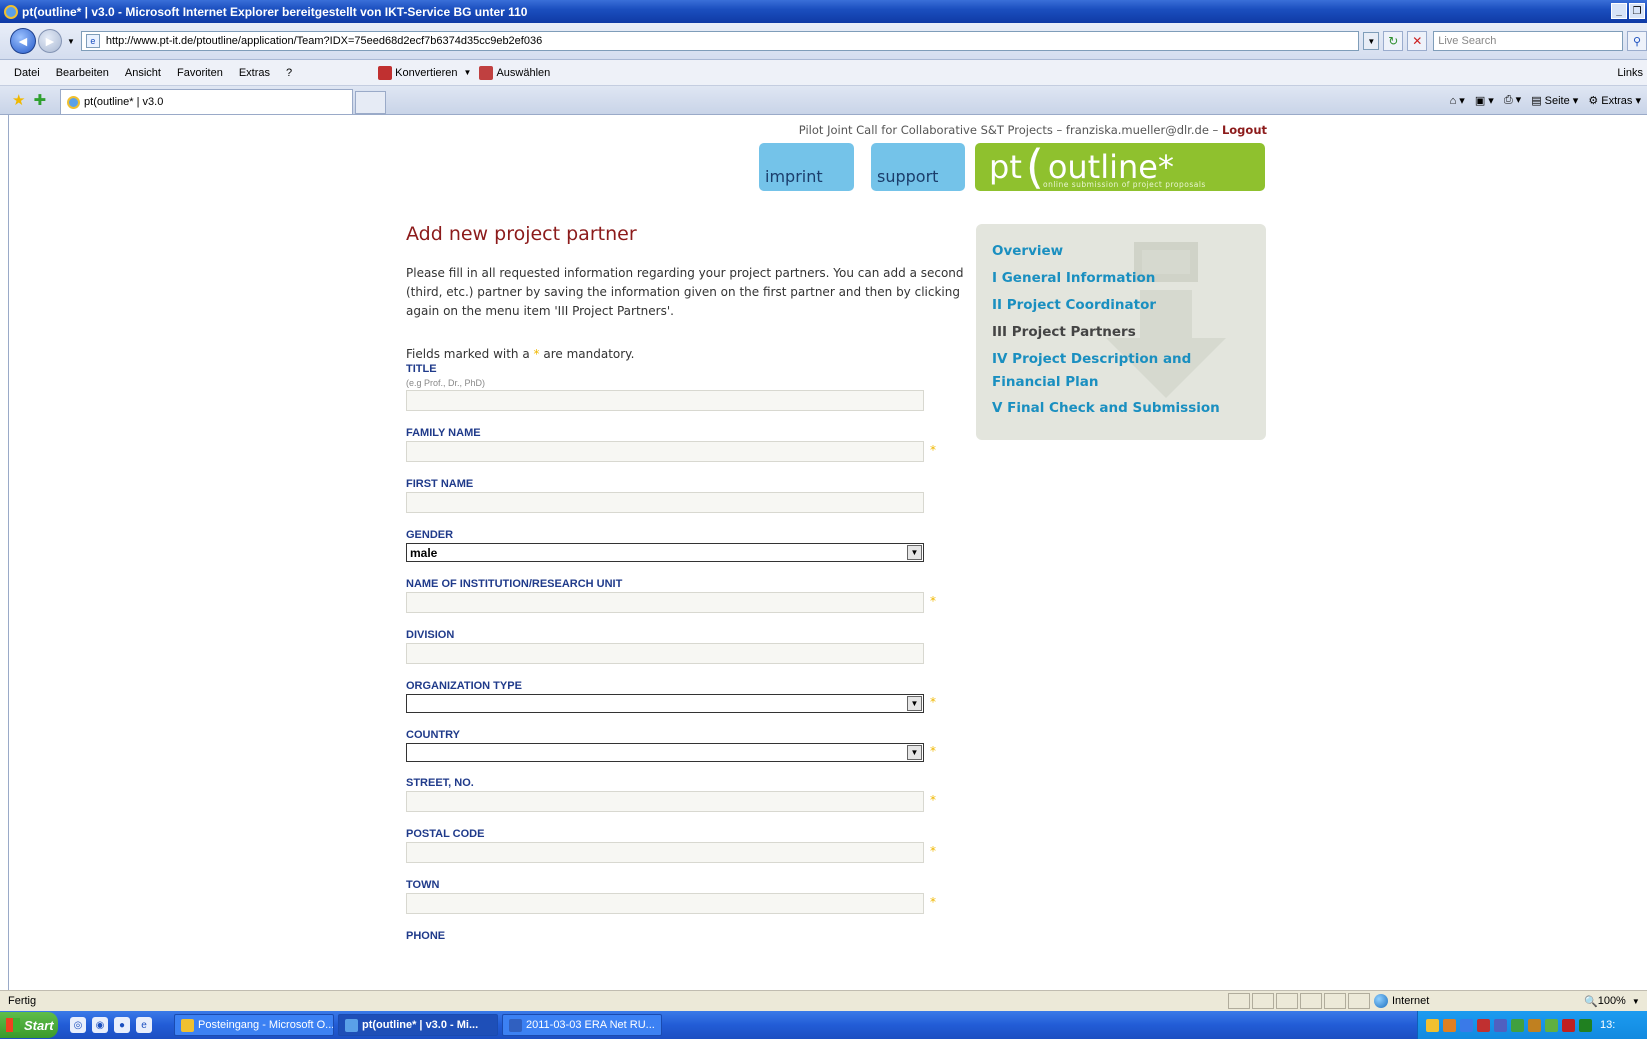  I want to click on volume-tray-icon, so click(1534, 1025).